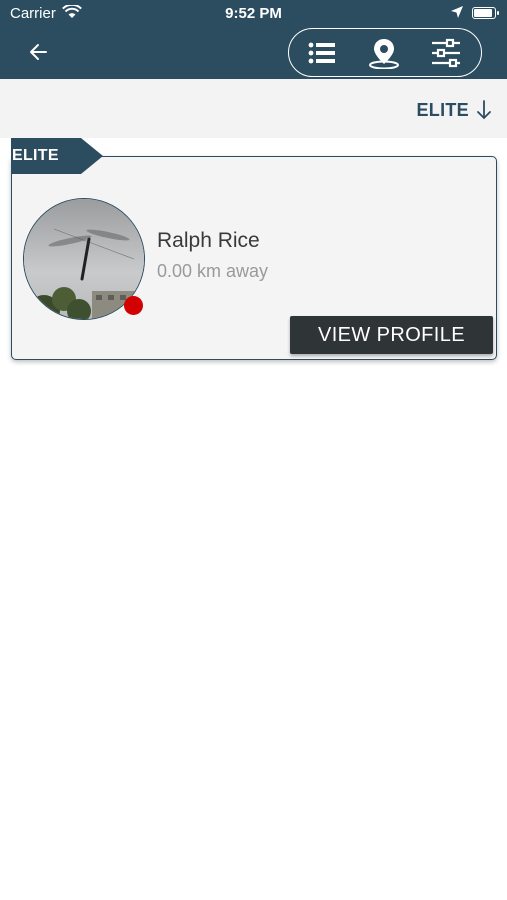  Describe the element at coordinates (457, 12) in the screenshot. I see `location-arrow-icon` at that location.